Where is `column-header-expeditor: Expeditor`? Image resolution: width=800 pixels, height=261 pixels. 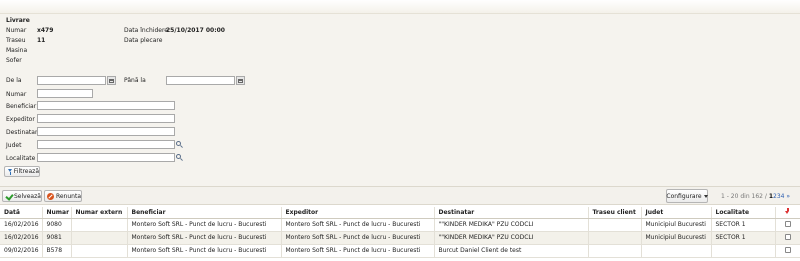 column-header-expeditor: Expeditor is located at coordinates (358, 213).